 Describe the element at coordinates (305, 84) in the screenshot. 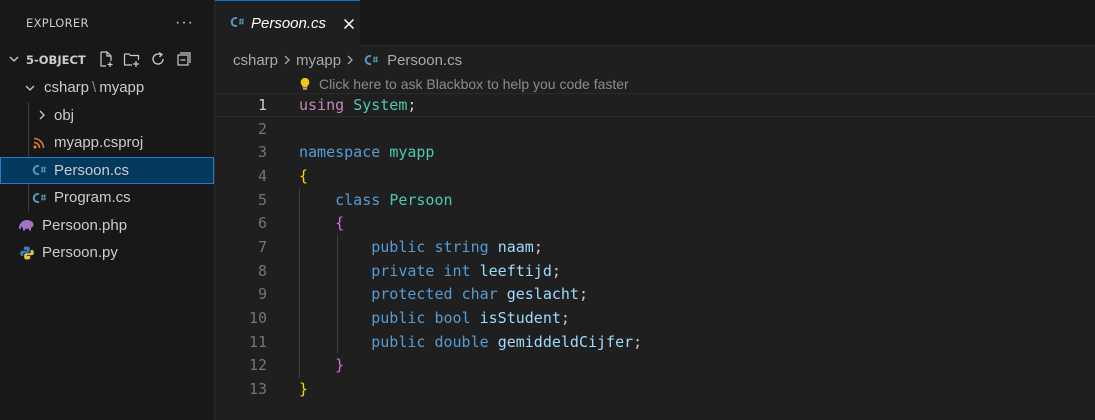

I see `lightbulb-icon` at that location.